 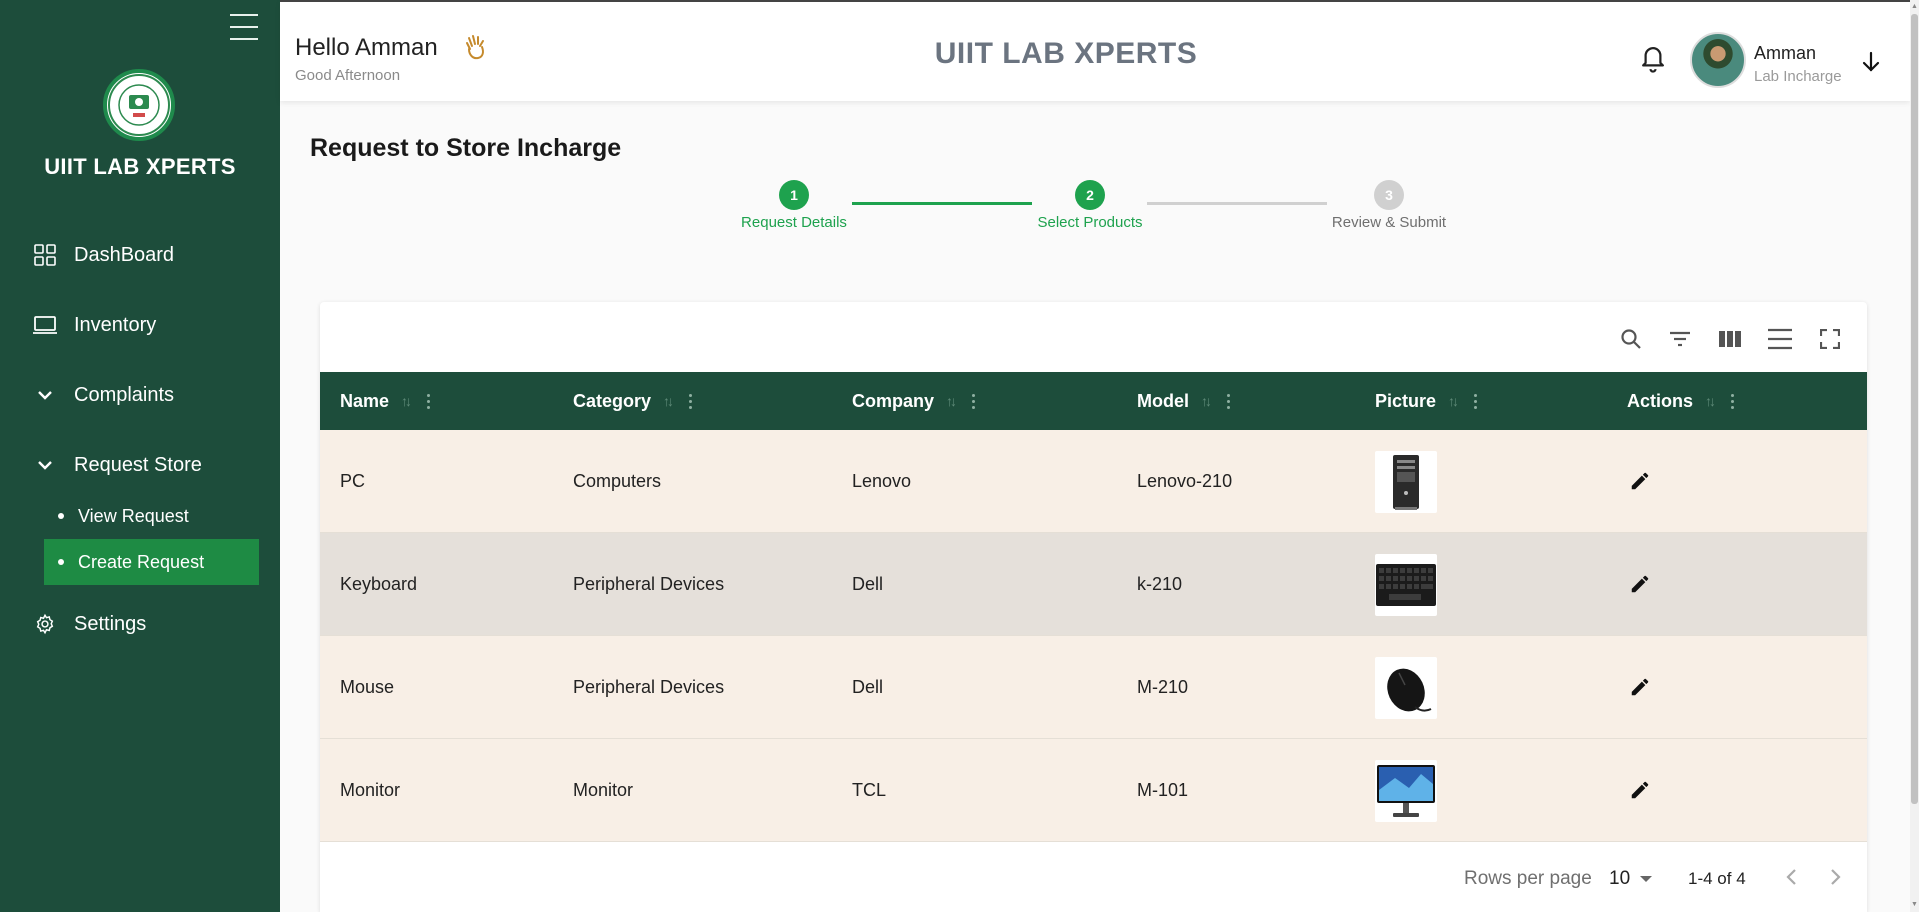 I want to click on arrow-down-icon, so click(x=1871, y=62).